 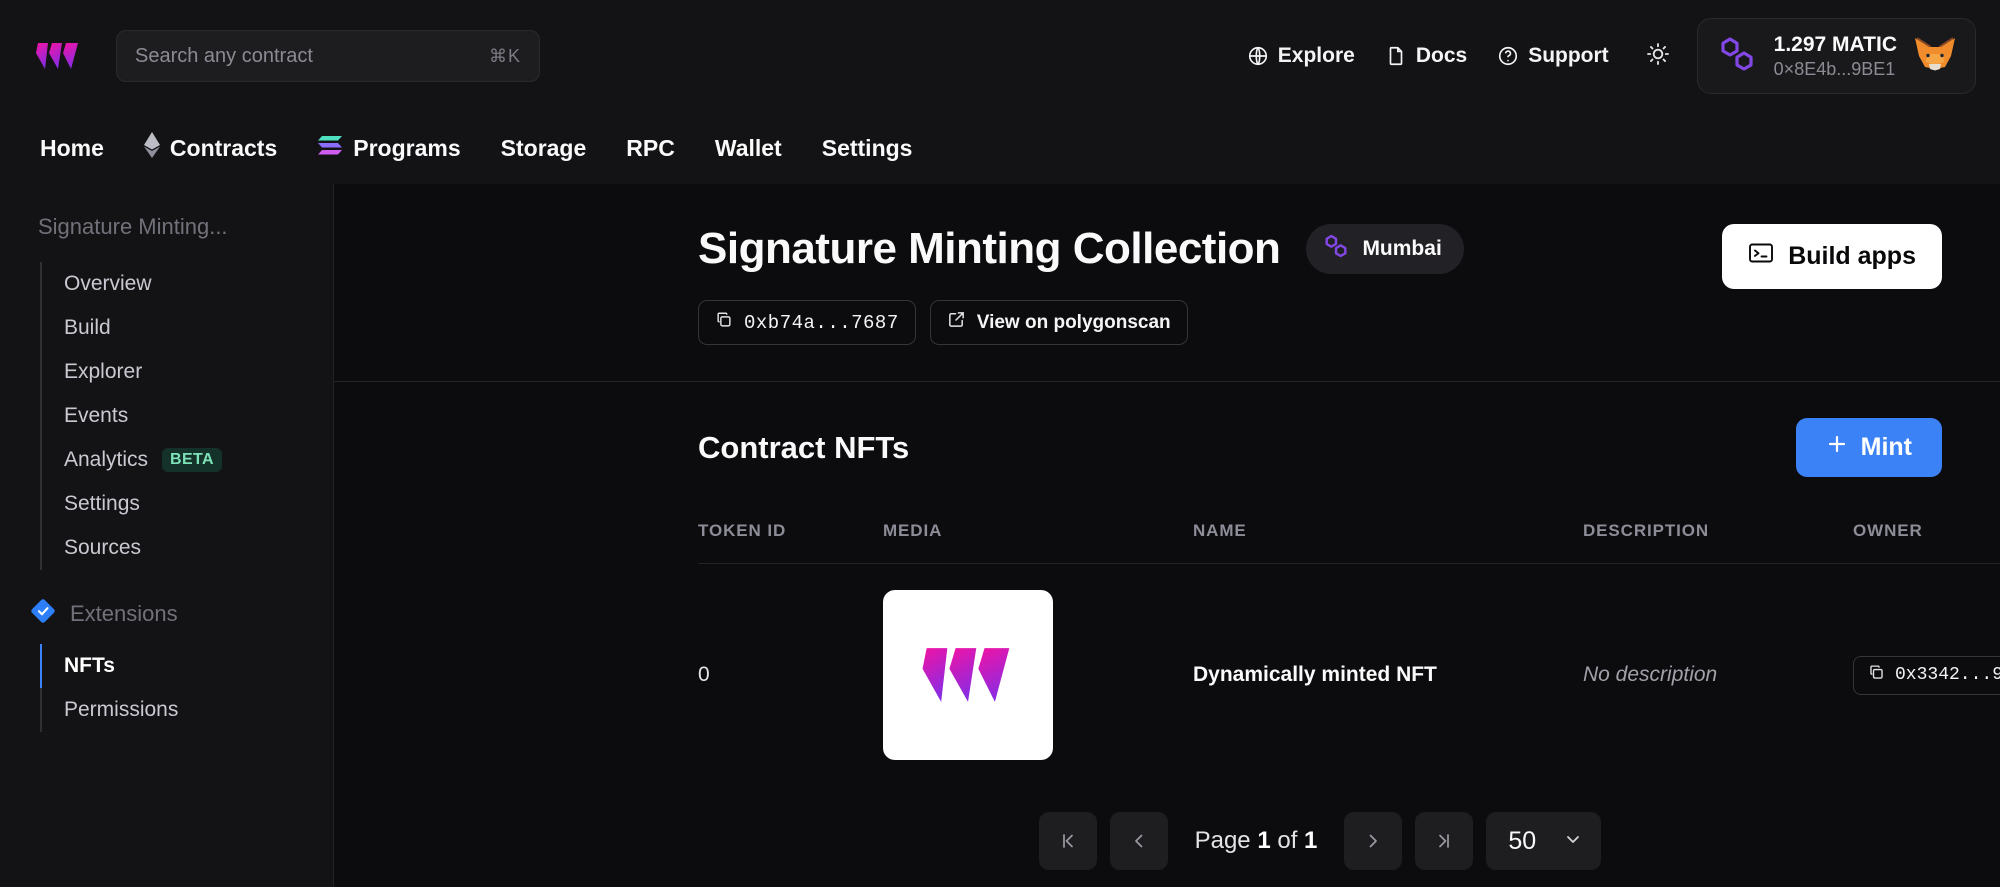 I want to click on next-page-button, so click(x=1373, y=841).